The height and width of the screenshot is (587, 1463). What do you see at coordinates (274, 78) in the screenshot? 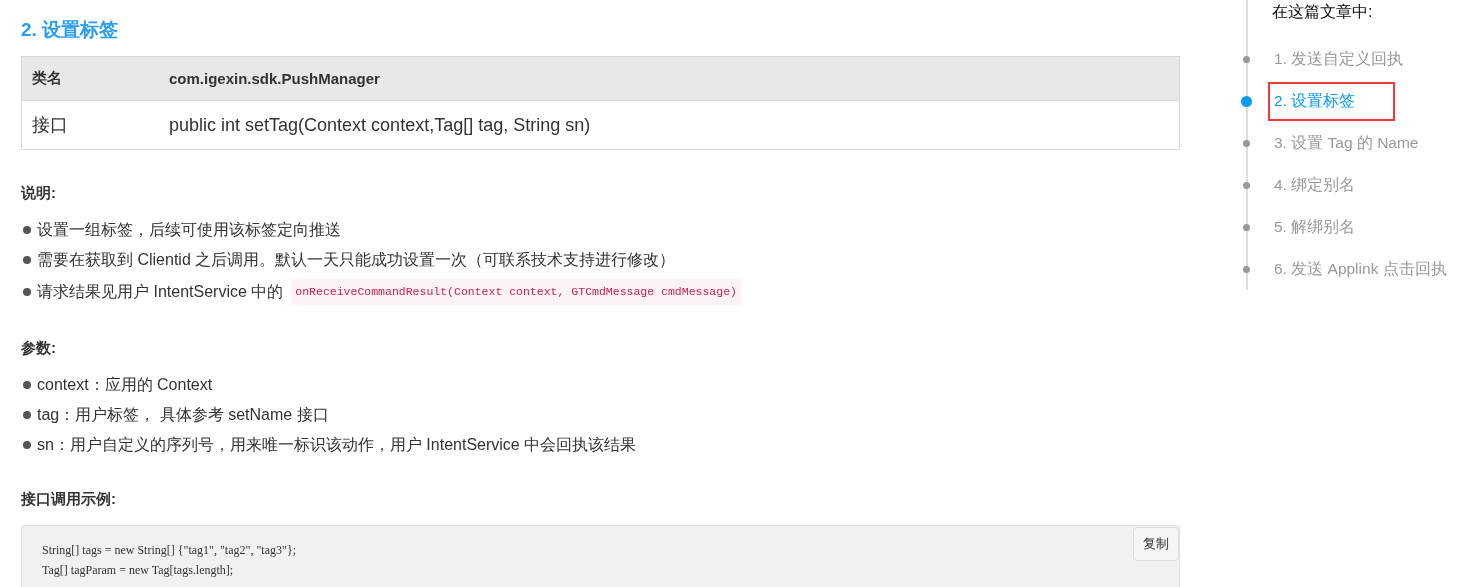
I see `table-cell-text: com.igexin.sdk.PushManager` at bounding box center [274, 78].